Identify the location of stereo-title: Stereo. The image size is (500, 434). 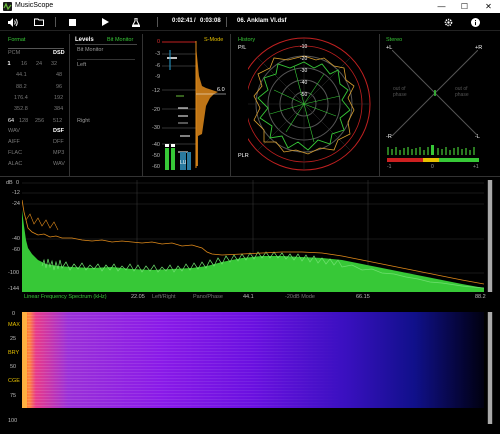
(394, 40).